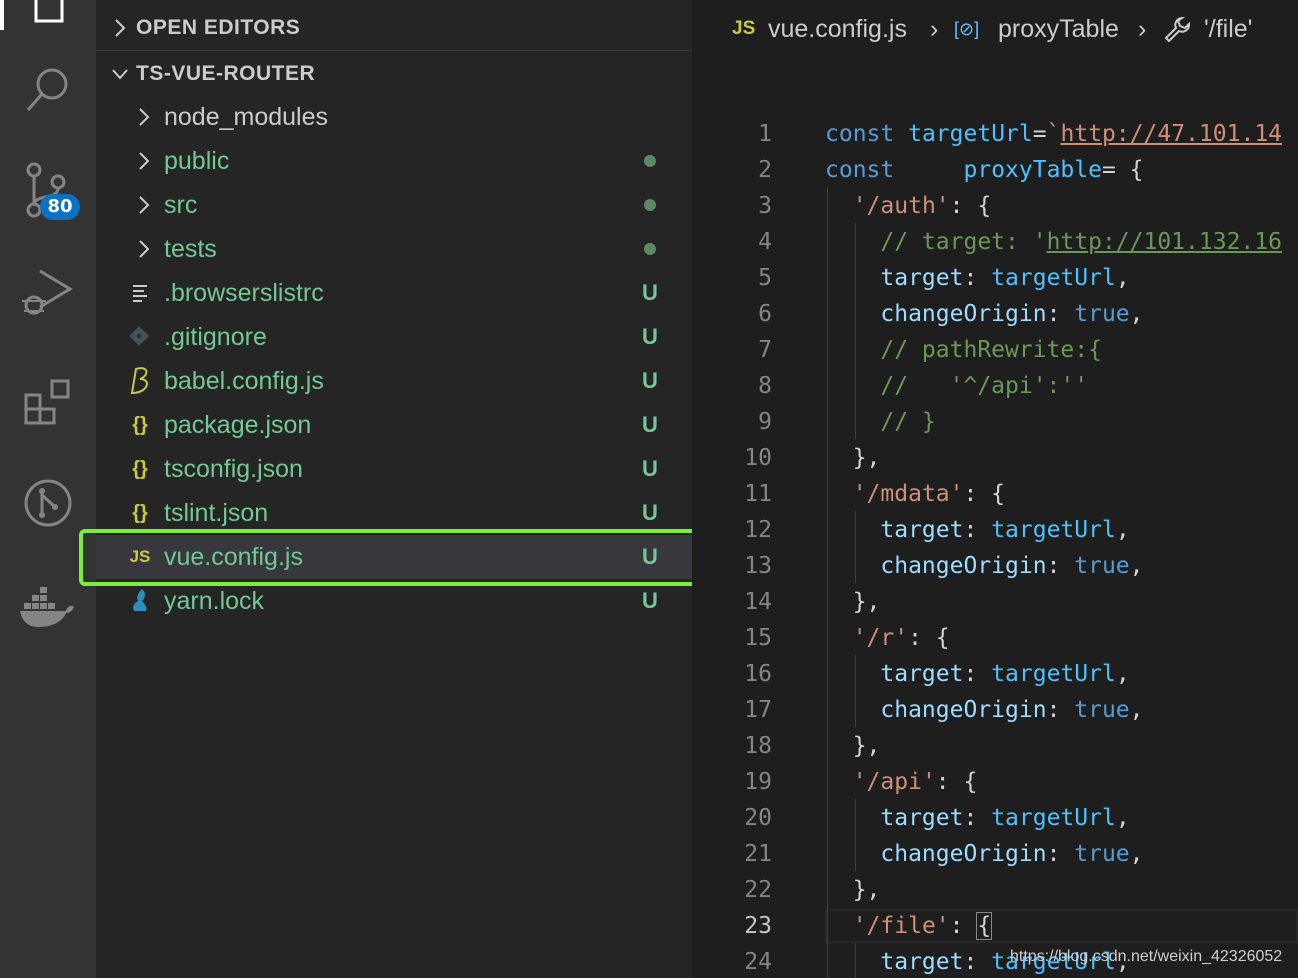 The height and width of the screenshot is (978, 1298). I want to click on code-line: 6 changeOrigin: true,, so click(995, 314).